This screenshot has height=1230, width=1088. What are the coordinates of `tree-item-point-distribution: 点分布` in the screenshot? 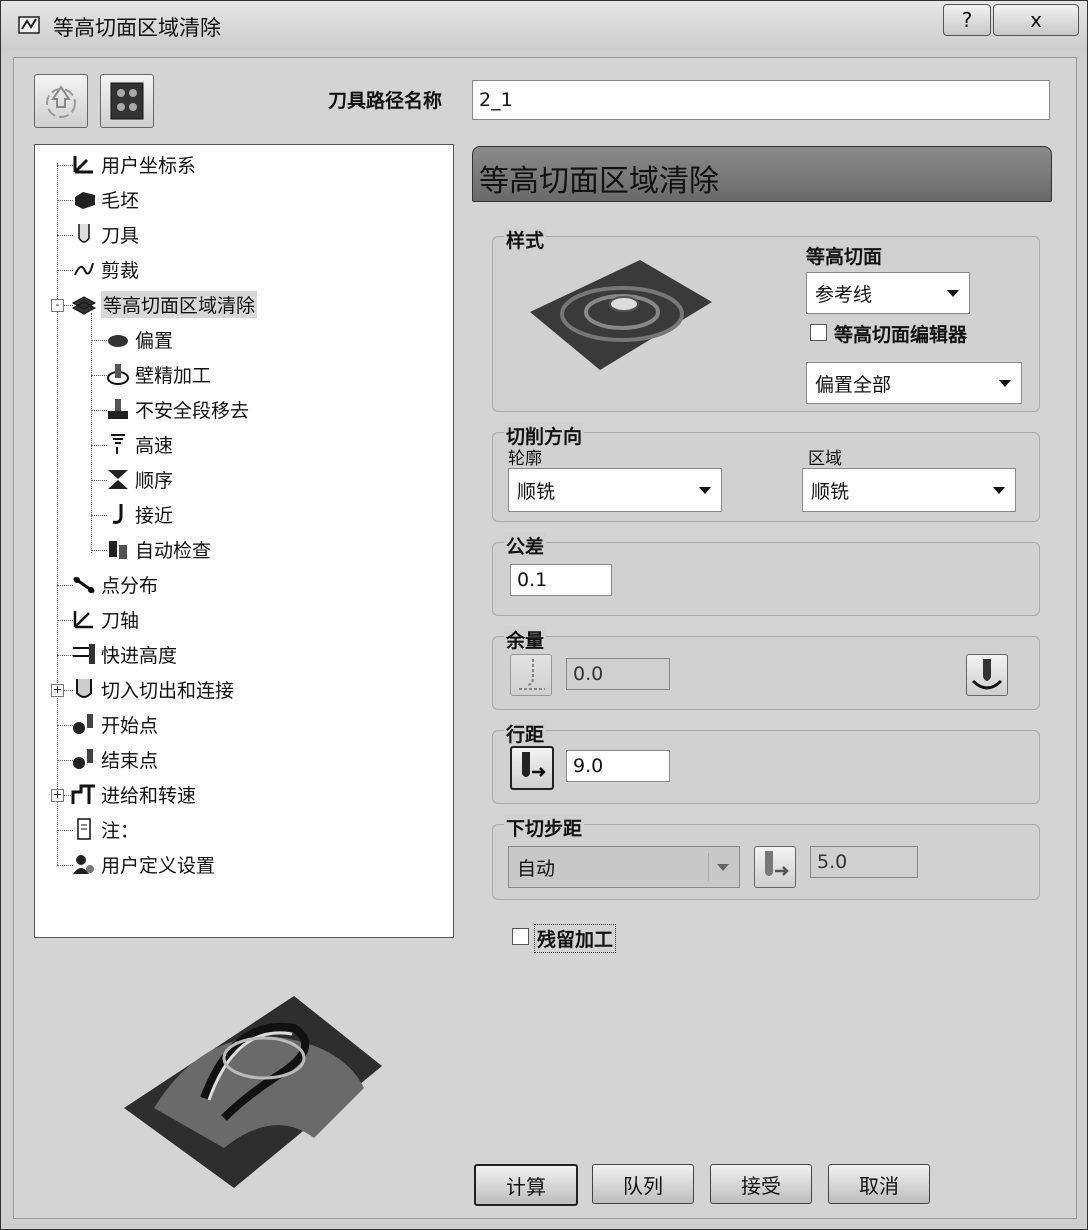 It's located at (114, 584).